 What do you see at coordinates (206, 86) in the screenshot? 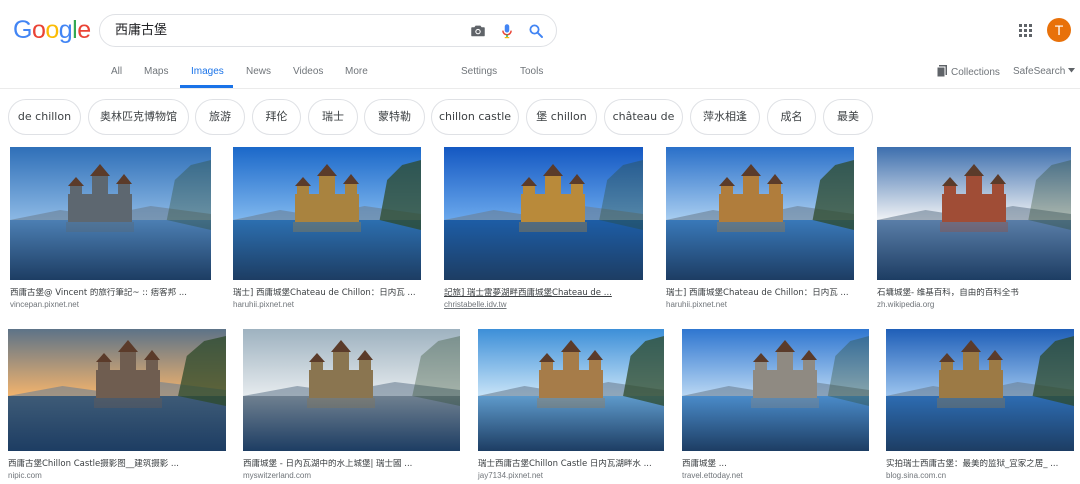
I see `active-tab-indicator` at bounding box center [206, 86].